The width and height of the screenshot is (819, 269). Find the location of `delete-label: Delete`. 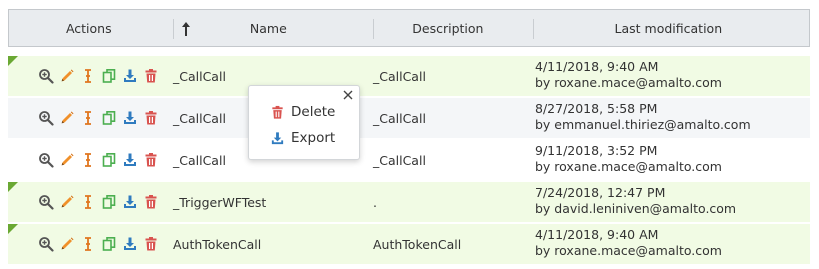

delete-label: Delete is located at coordinates (313, 112).